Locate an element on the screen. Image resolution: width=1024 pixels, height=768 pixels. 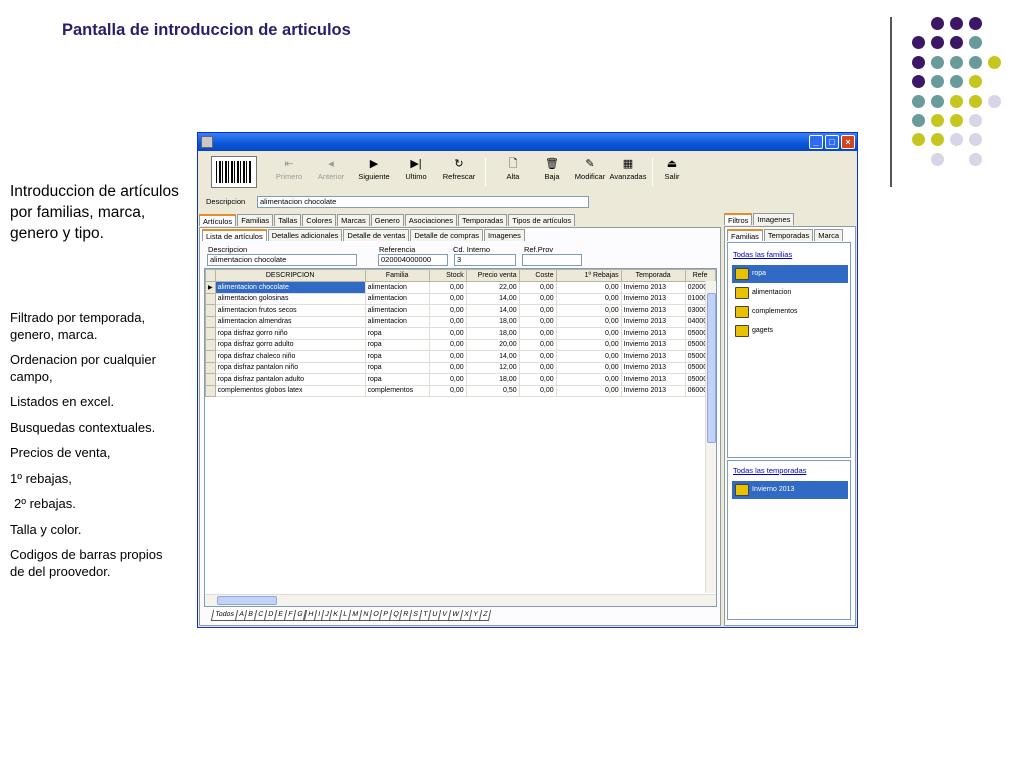
table-cell: 12,00 is located at coordinates (492, 367).